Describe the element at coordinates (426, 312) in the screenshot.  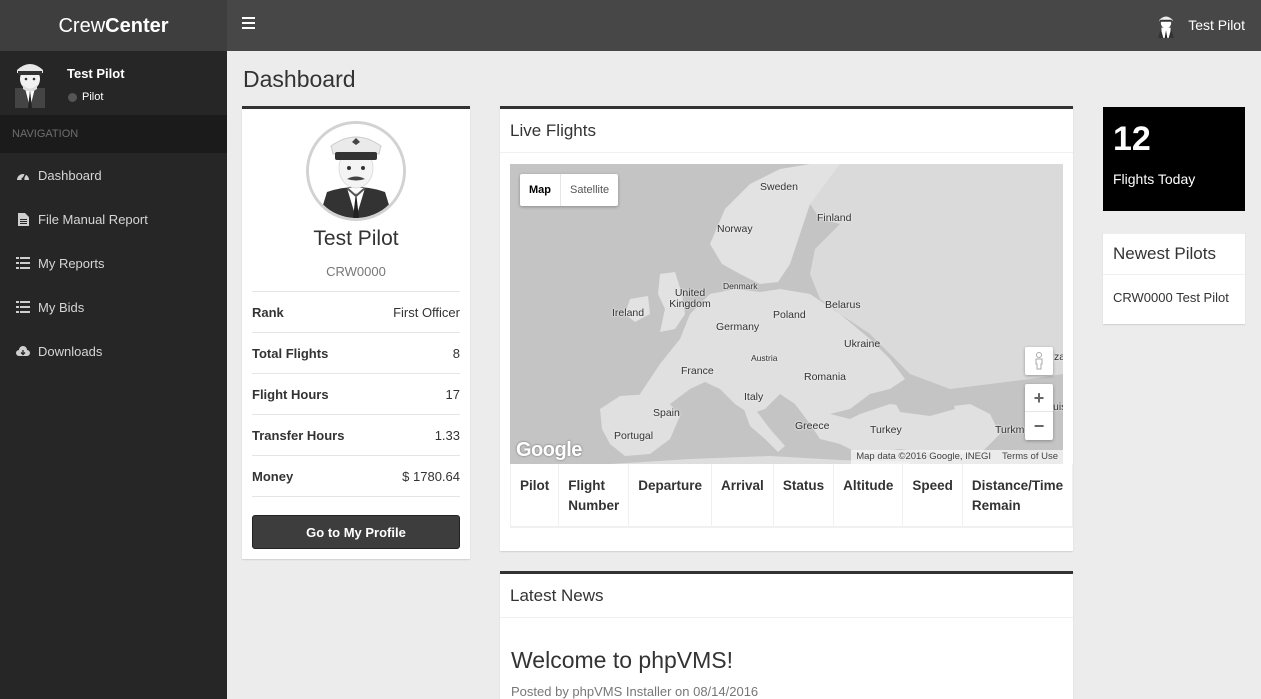
I see `stat-value: First Officer` at that location.